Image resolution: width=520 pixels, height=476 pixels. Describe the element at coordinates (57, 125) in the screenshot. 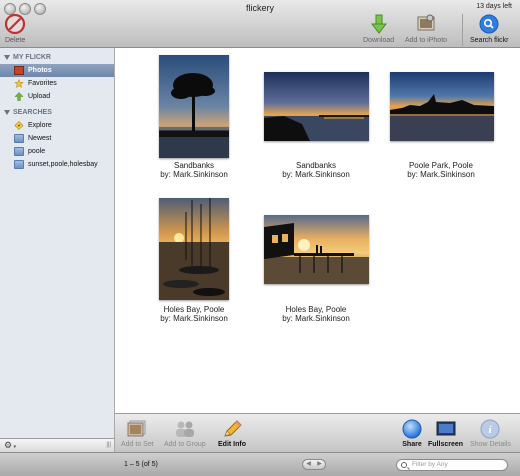

I see `sidebar-item-explore: Explore` at that location.